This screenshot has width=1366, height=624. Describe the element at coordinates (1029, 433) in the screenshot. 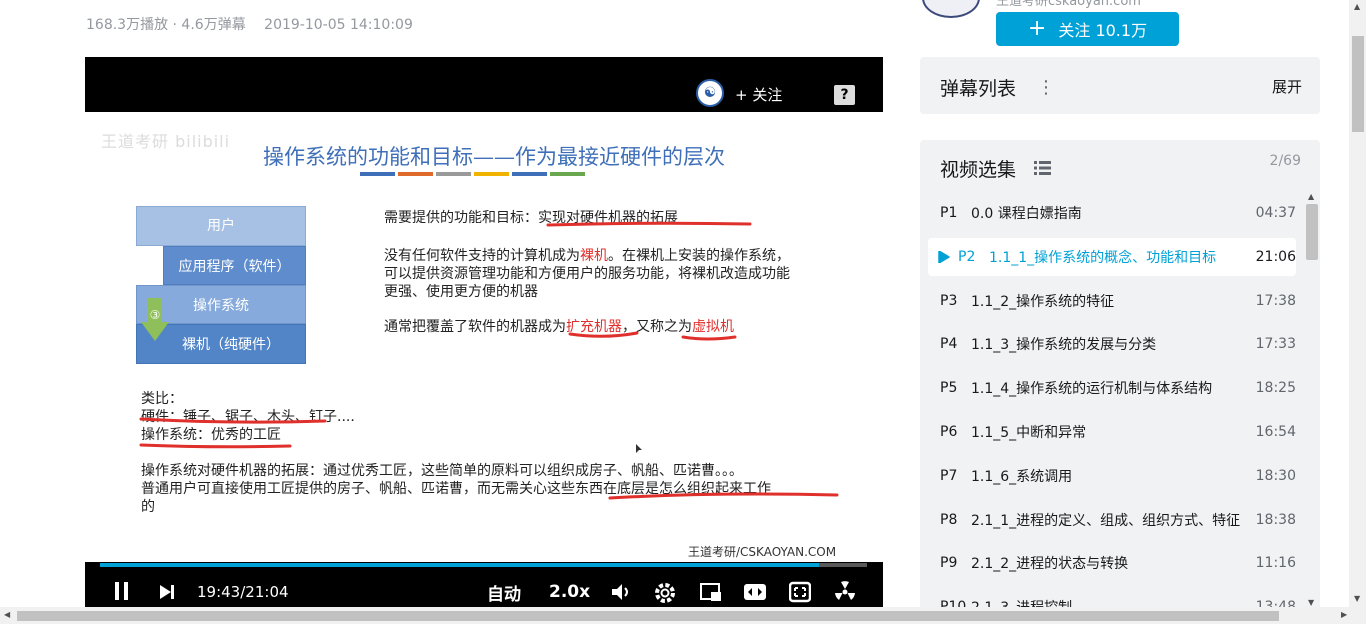

I see `episode-title: 1.1_5_中断和异常` at that location.